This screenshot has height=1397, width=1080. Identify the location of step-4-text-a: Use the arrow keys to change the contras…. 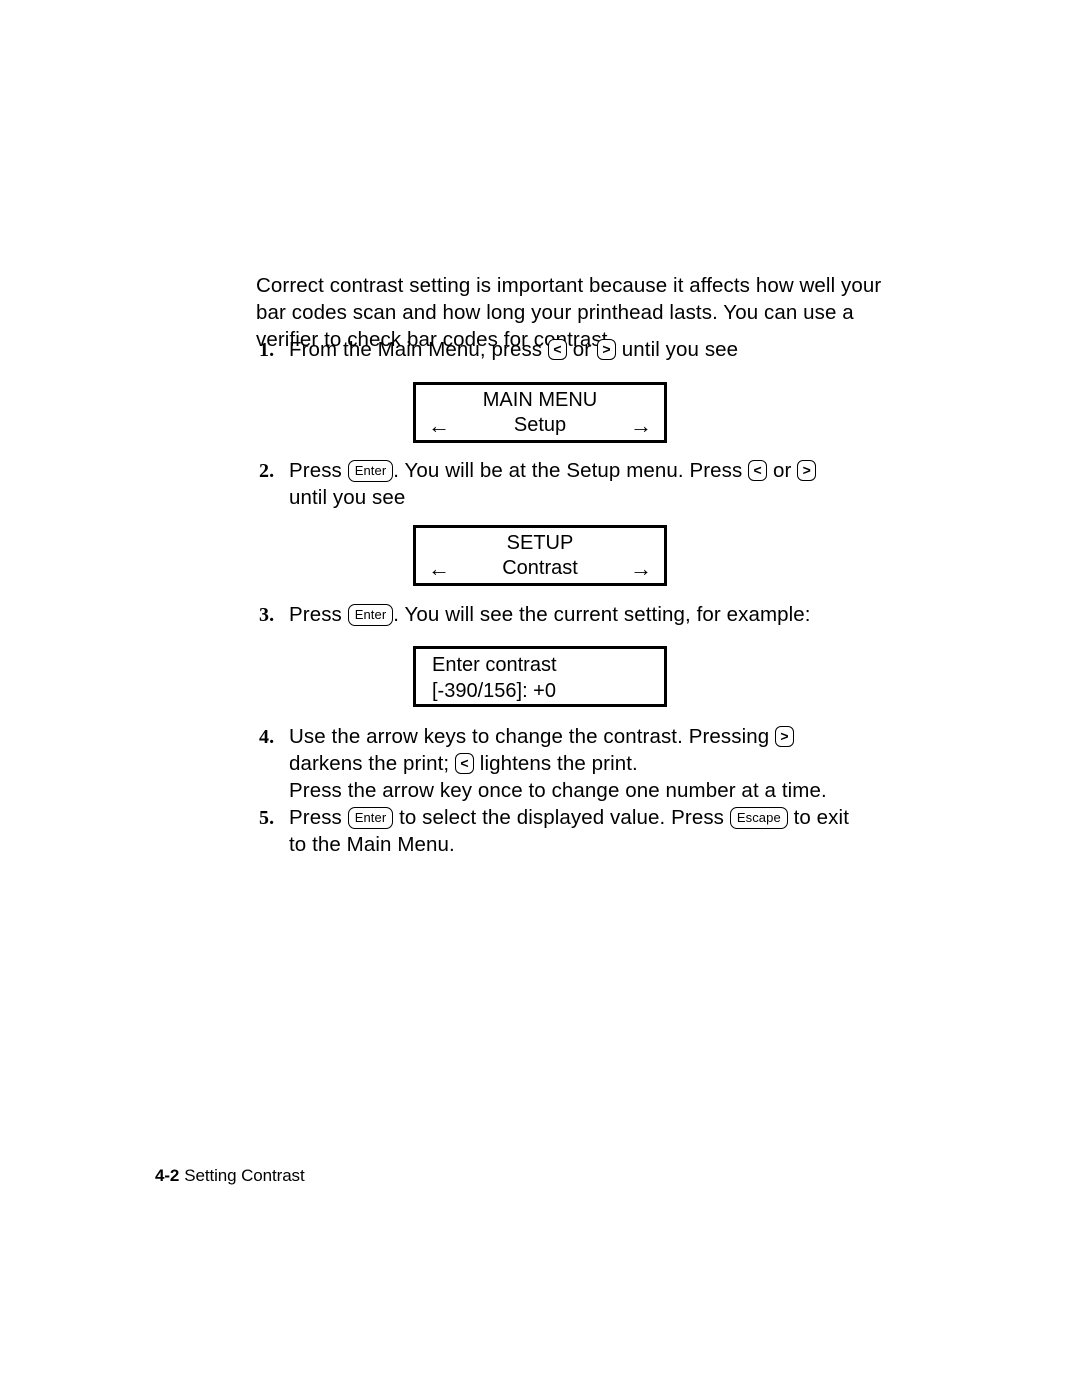
(532, 736).